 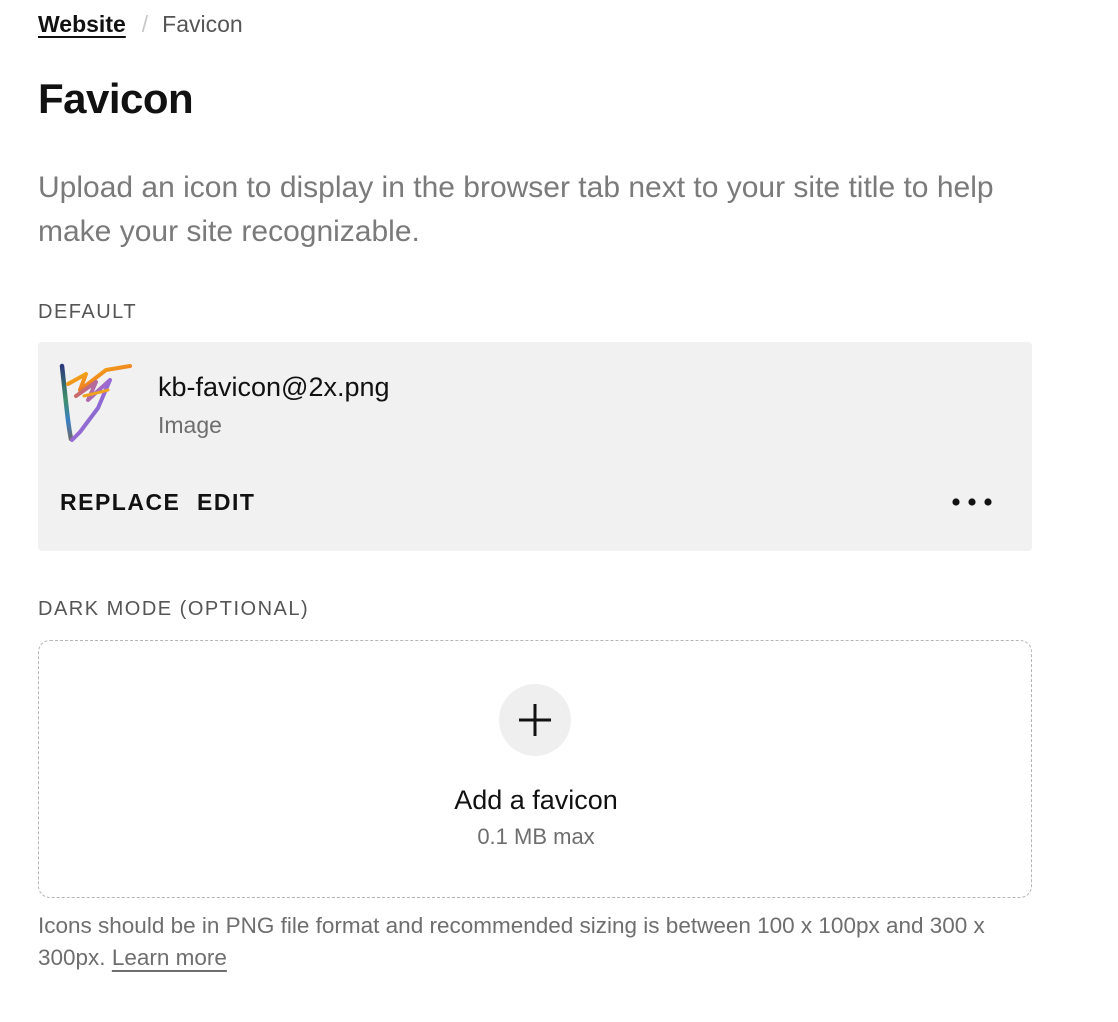 What do you see at coordinates (226, 502) in the screenshot?
I see `edit-button: EDIT` at bounding box center [226, 502].